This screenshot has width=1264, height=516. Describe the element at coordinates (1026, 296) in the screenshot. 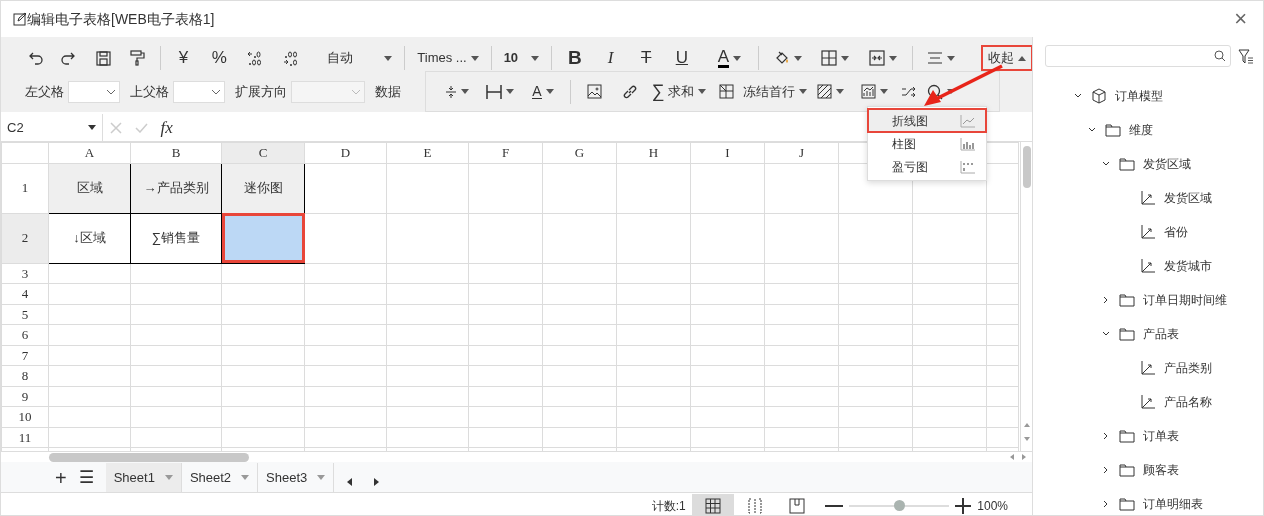

I see `vertical-scrollbar` at that location.